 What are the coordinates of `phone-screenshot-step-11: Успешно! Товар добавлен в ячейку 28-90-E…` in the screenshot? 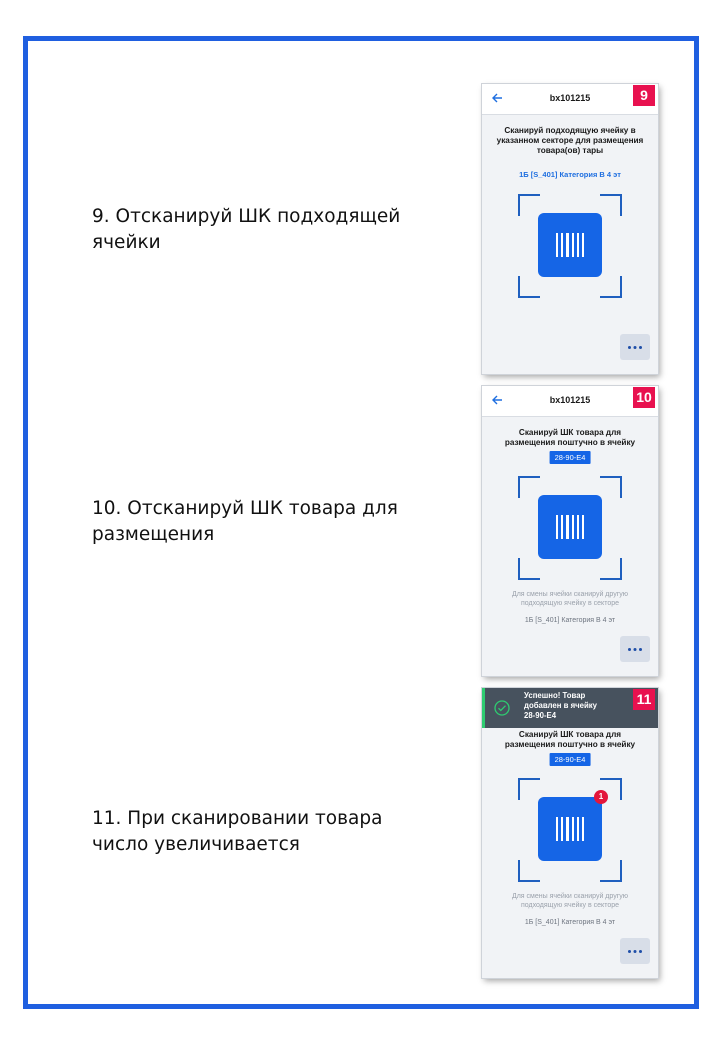 It's located at (570, 833).